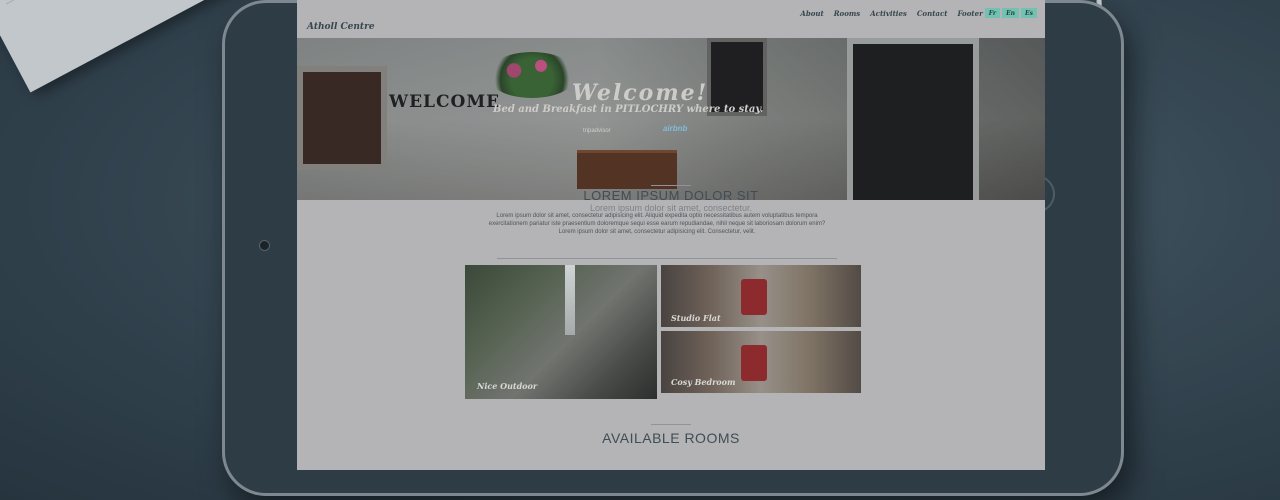 The height and width of the screenshot is (500, 1280). I want to click on paper-sheet, so click(117, 46).